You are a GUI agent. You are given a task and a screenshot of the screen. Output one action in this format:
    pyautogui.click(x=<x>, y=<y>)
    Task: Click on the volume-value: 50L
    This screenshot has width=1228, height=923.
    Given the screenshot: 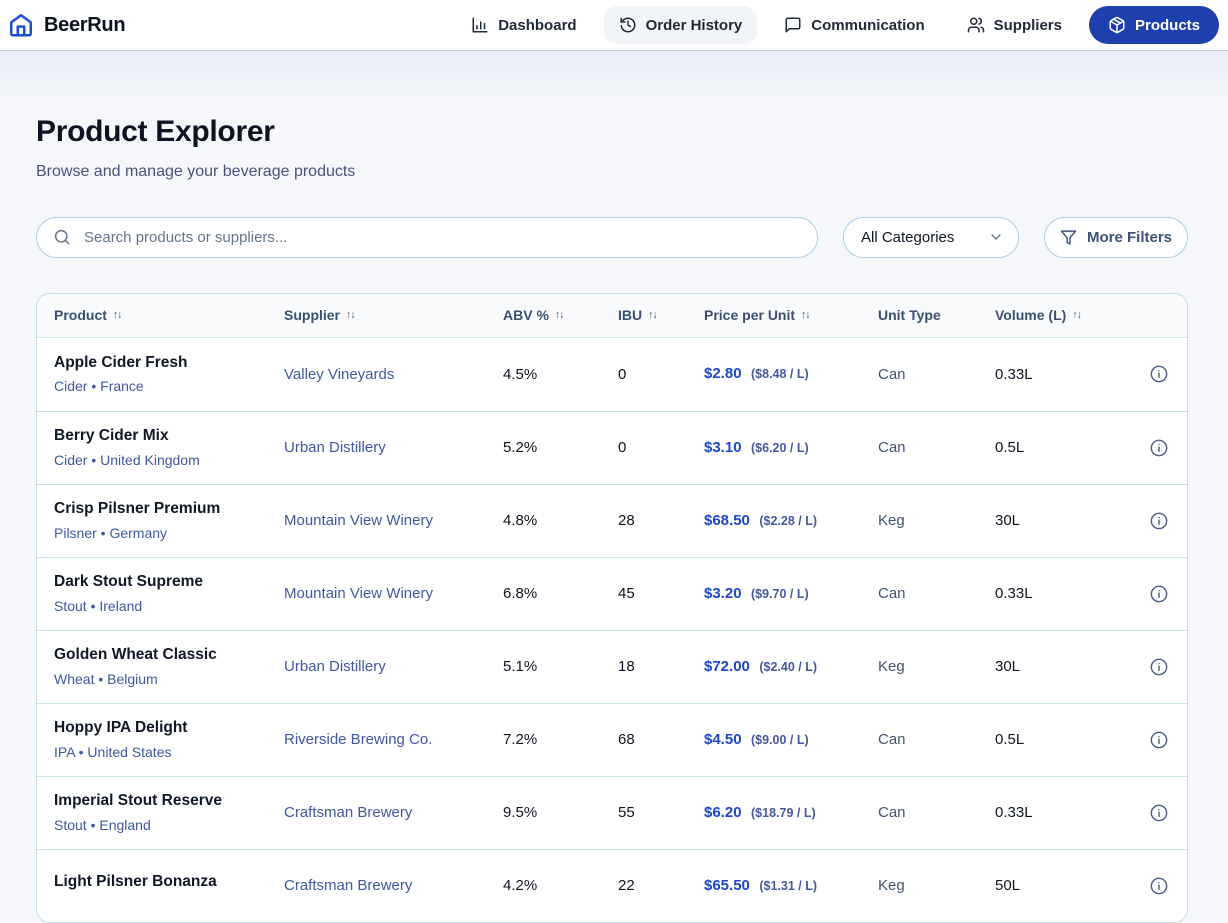 What is the action you would take?
    pyautogui.click(x=1008, y=885)
    